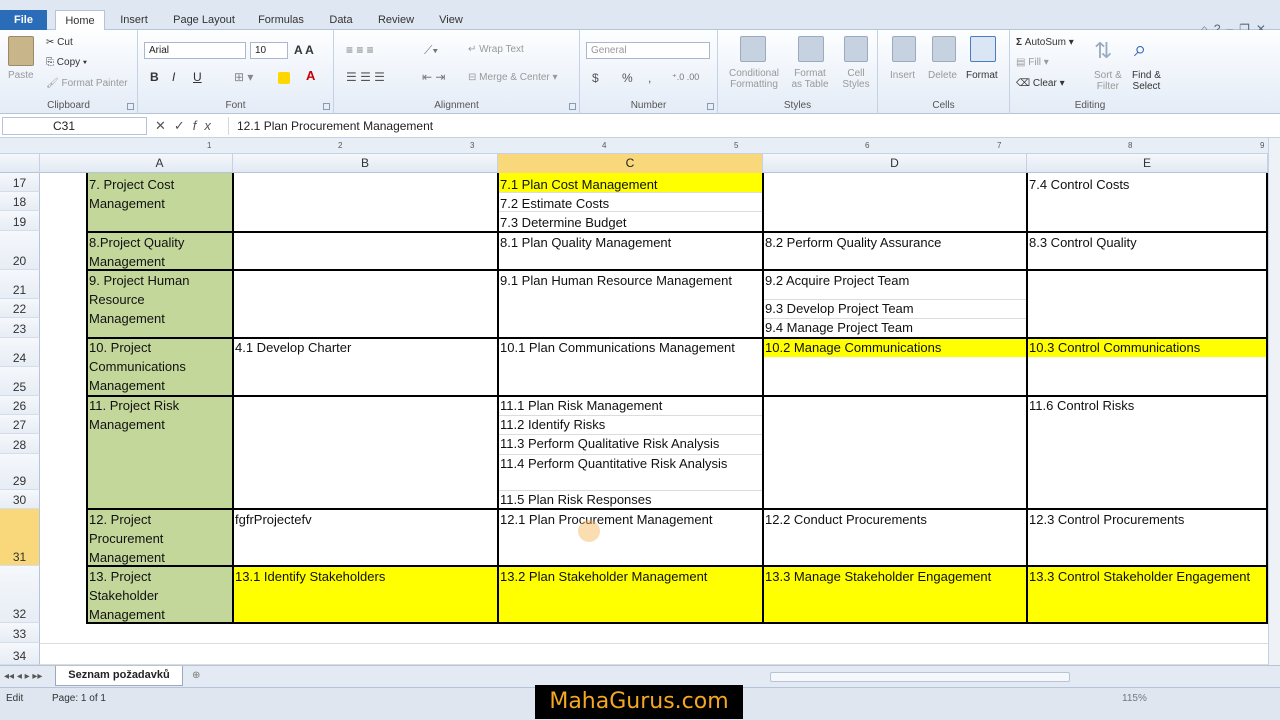  What do you see at coordinates (20, 472) in the screenshot?
I see `row-header-29: 29` at bounding box center [20, 472].